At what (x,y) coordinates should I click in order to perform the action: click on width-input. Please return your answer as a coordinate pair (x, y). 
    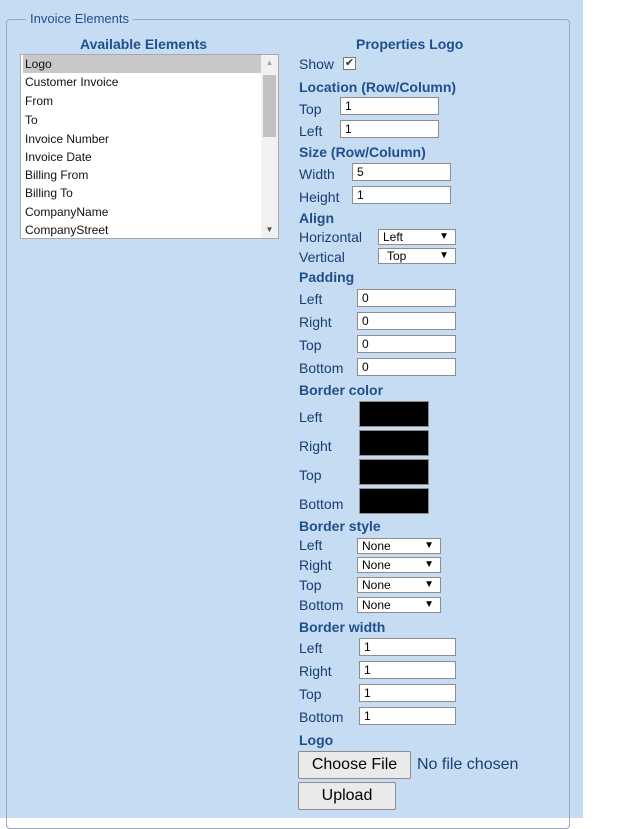
    Looking at the image, I should click on (401, 172).